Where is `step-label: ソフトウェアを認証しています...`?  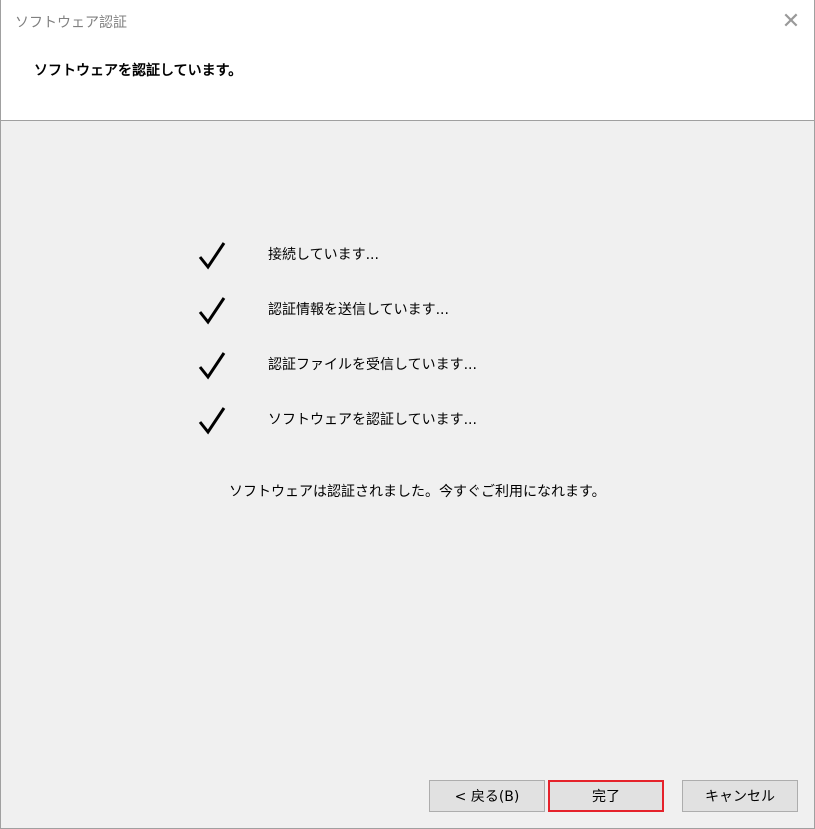
step-label: ソフトウェアを認証しています... is located at coordinates (372, 420).